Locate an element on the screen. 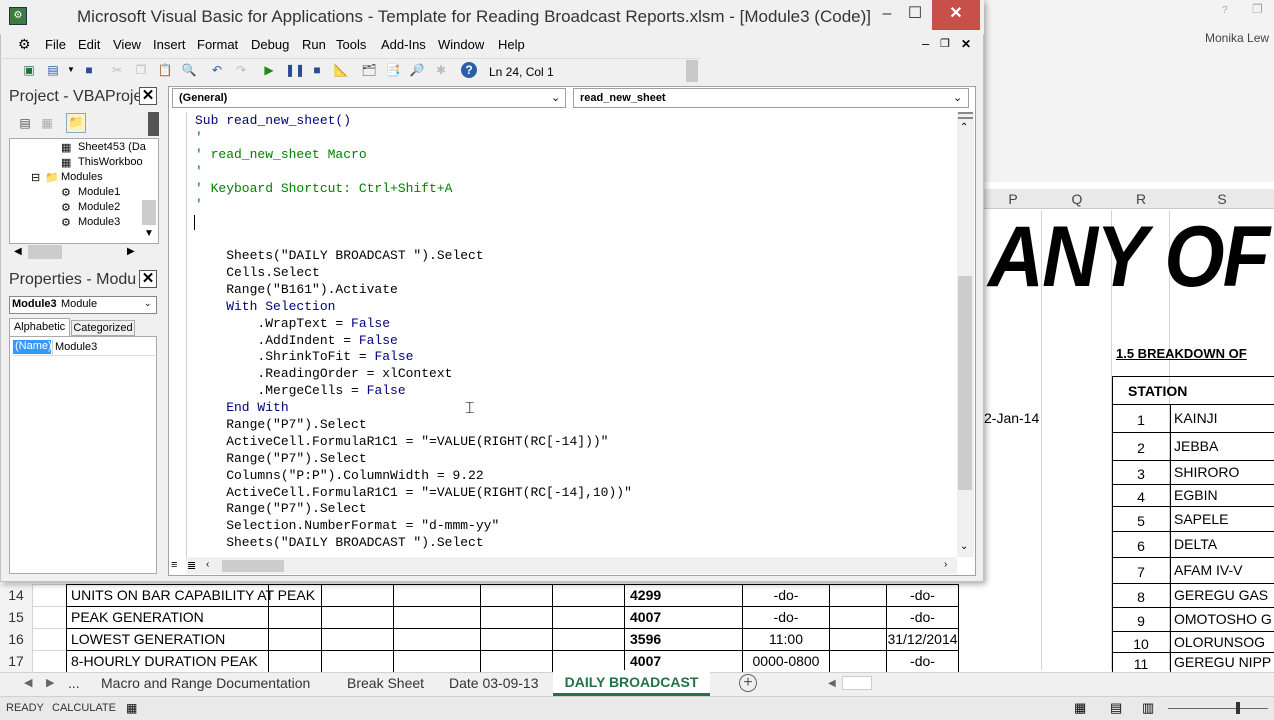  zoom-slider is located at coordinates (1218, 708).